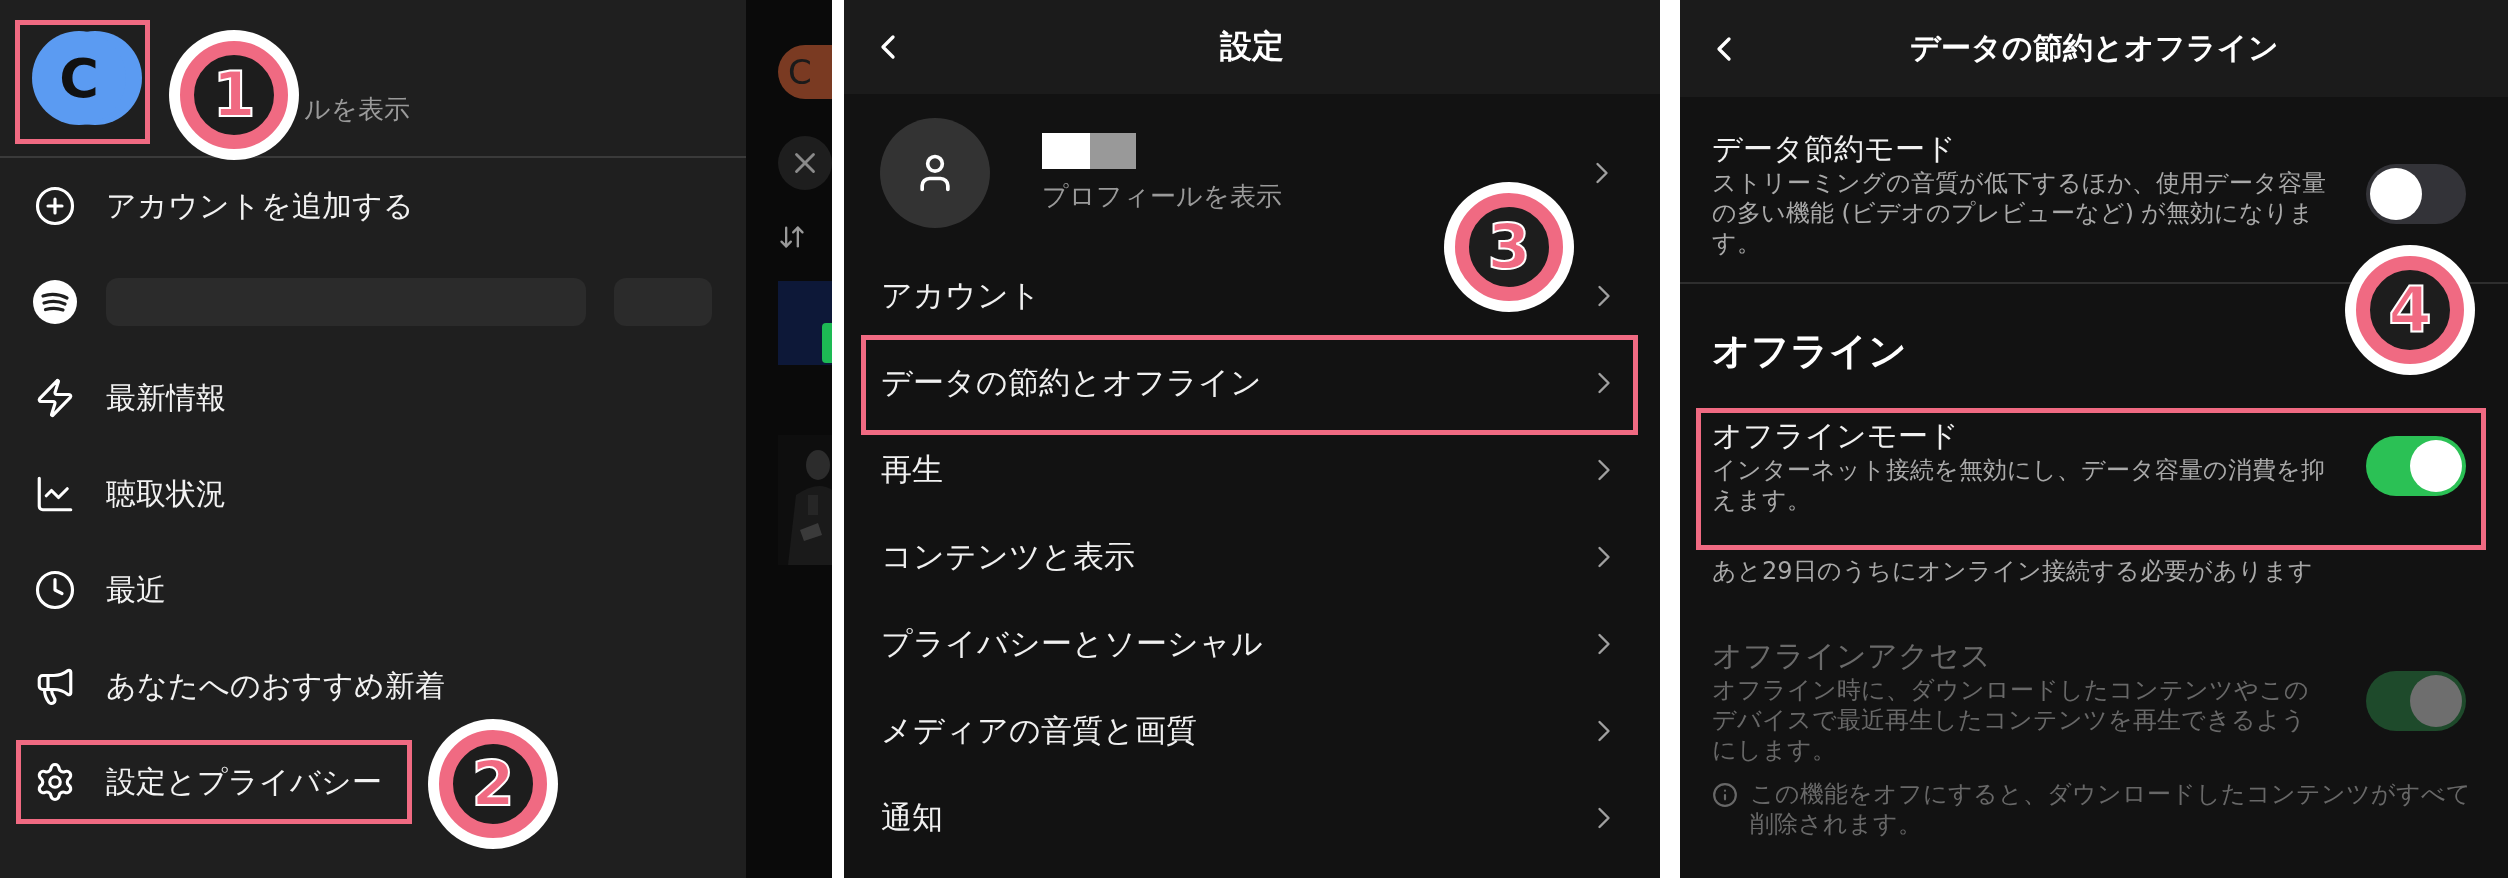  Describe the element at coordinates (357, 109) in the screenshot. I see `profile-link: ルを表示` at that location.